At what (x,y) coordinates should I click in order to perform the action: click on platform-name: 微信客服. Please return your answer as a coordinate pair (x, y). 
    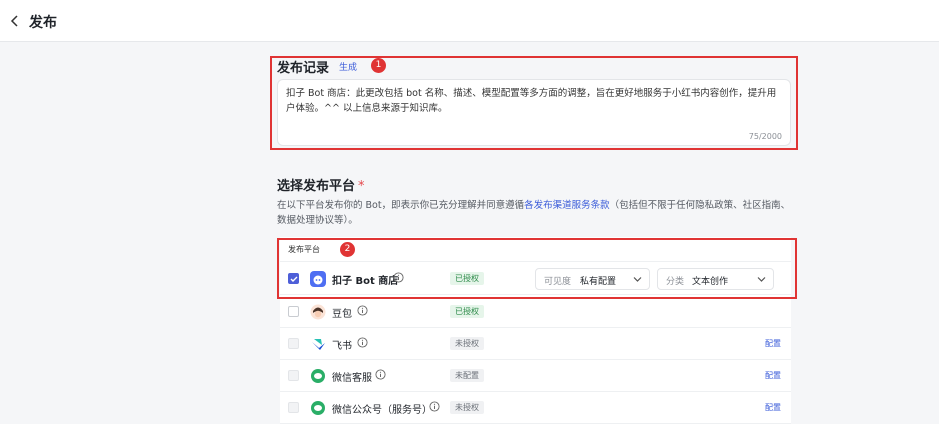
    Looking at the image, I should click on (352, 378).